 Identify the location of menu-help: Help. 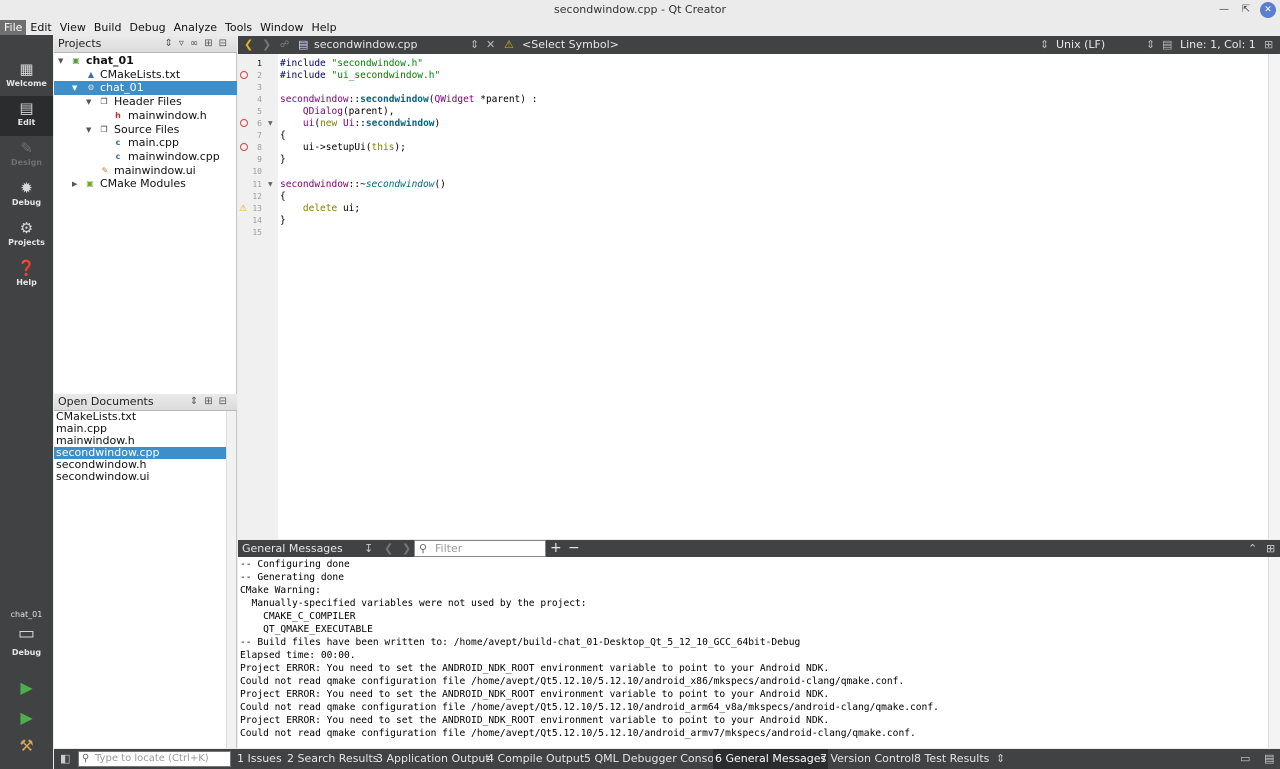
(324, 27).